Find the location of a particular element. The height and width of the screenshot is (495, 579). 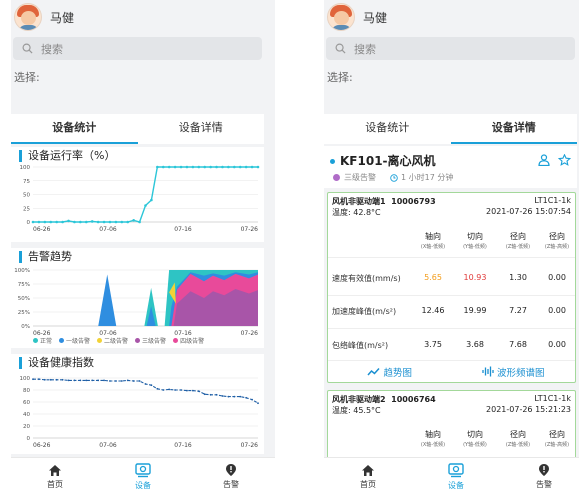

home-icon is located at coordinates (55, 470).